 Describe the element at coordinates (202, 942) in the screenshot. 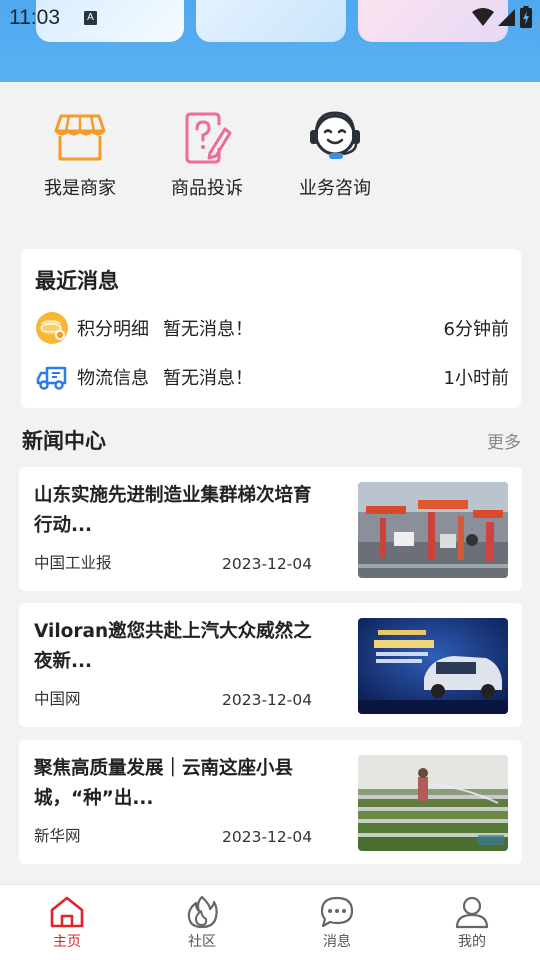

I see `tab-label: 社区` at that location.